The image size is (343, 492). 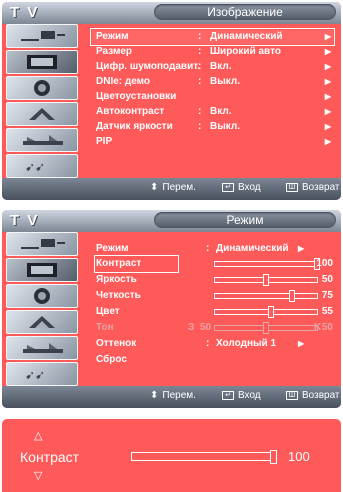 I want to click on slider-sharpness: Четкость 75, so click(x=212, y=296).